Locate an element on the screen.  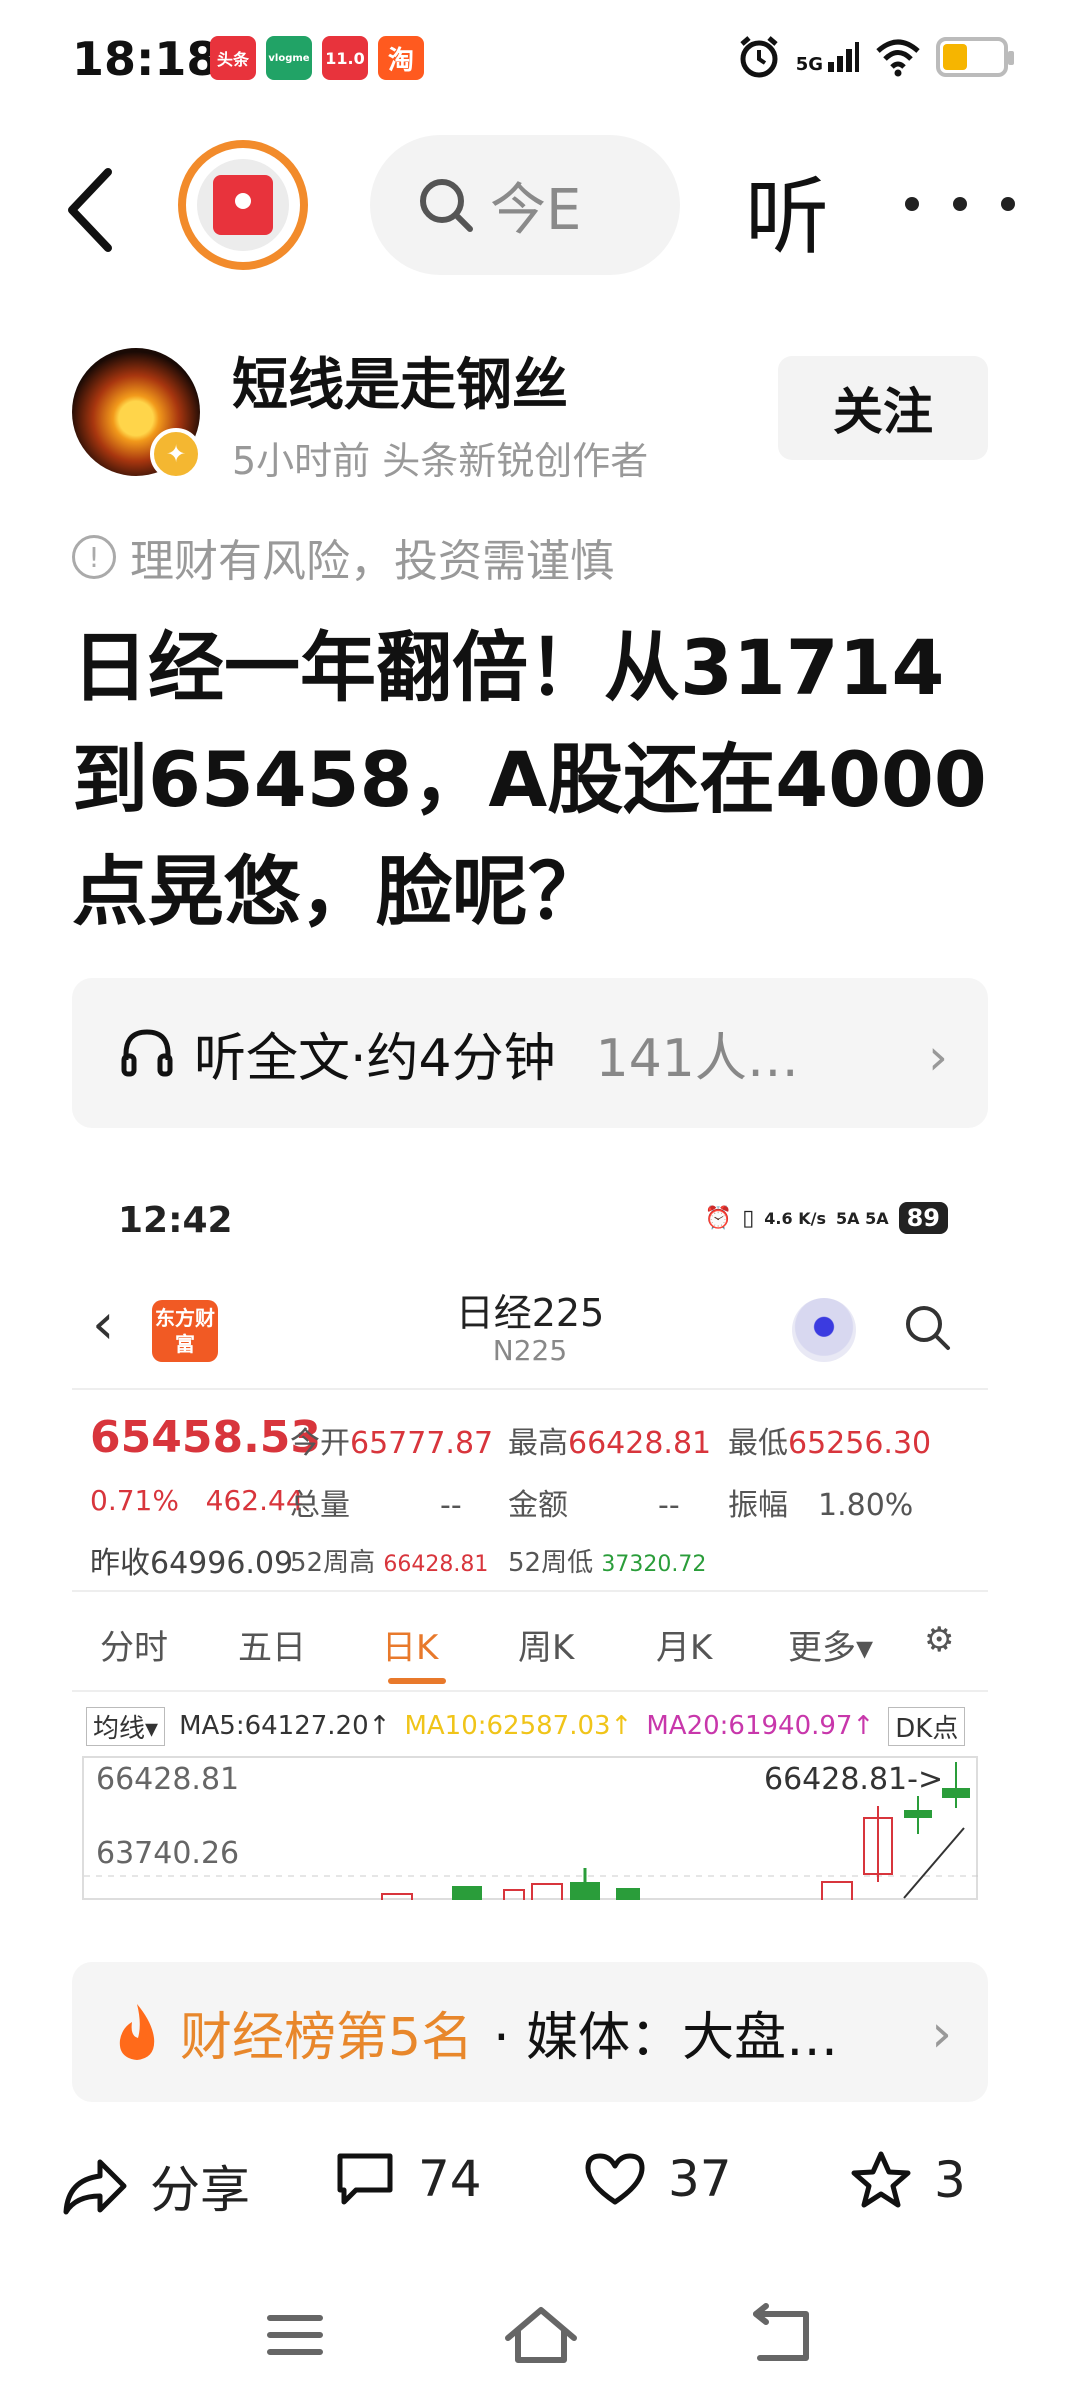
open-label: 今开 is located at coordinates (320, 1443).